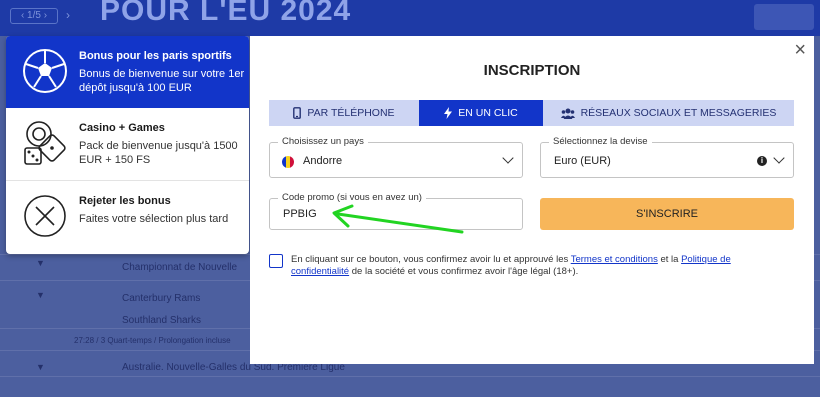 This screenshot has height=397, width=820. What do you see at coordinates (161, 320) in the screenshot?
I see `background-team-name: Southland Sharks` at bounding box center [161, 320].